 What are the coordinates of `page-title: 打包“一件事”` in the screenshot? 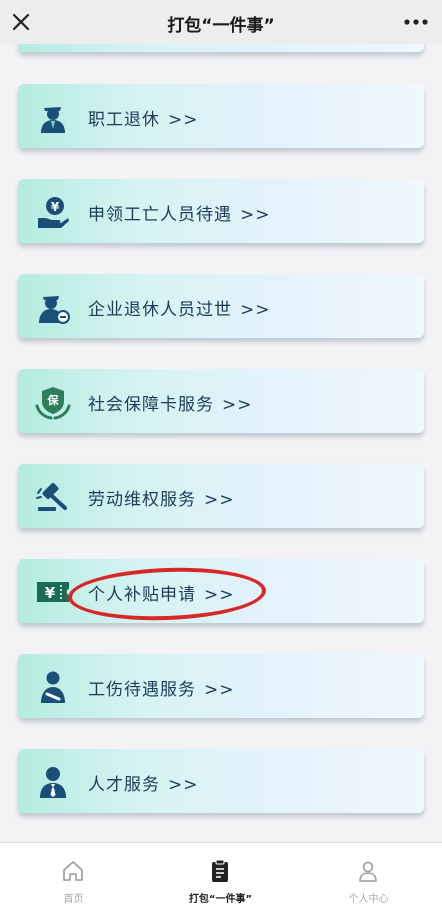 It's located at (221, 26).